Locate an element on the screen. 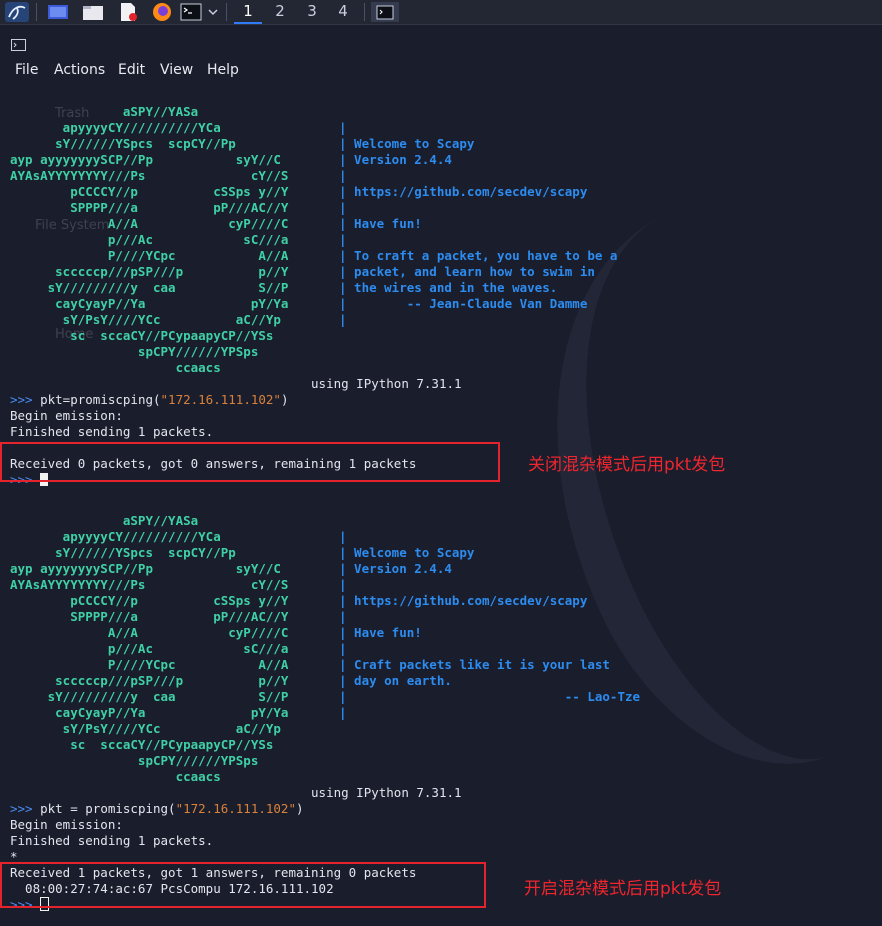 The image size is (882, 926). firefox-icon is located at coordinates (162, 12).